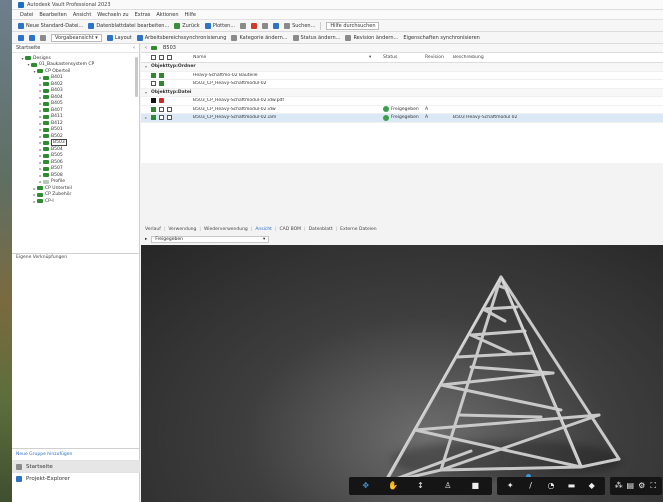  What do you see at coordinates (210, 239) in the screenshot?
I see `revision-filter-select: Freigegeben ▾` at bounding box center [210, 239].